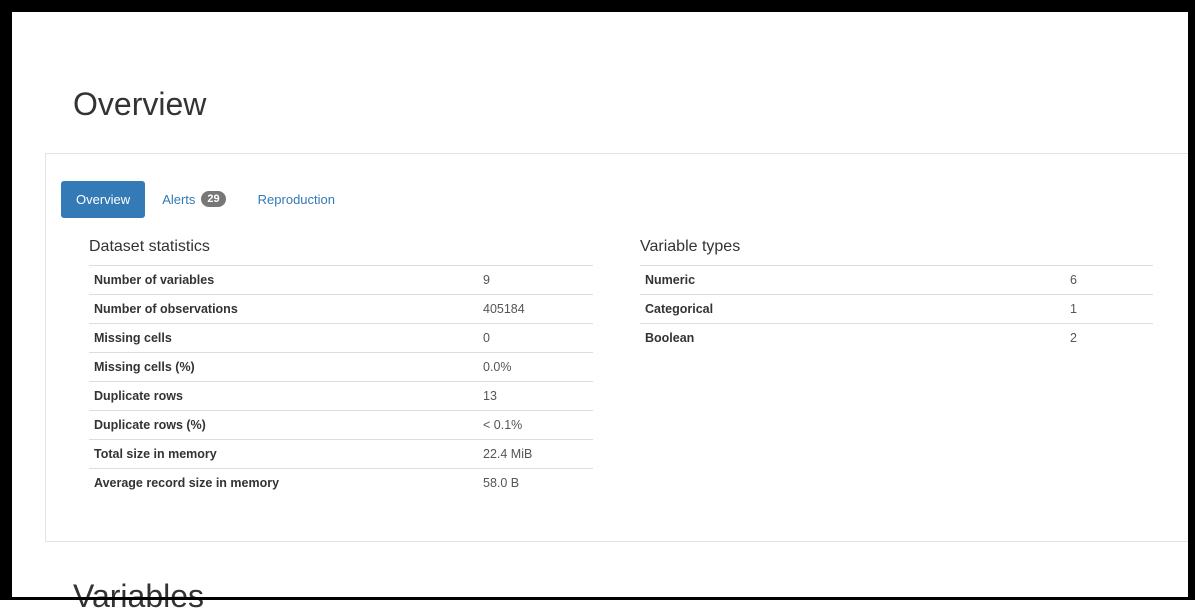 The width and height of the screenshot is (1195, 615). I want to click on type-label: Boolean, so click(851, 337).